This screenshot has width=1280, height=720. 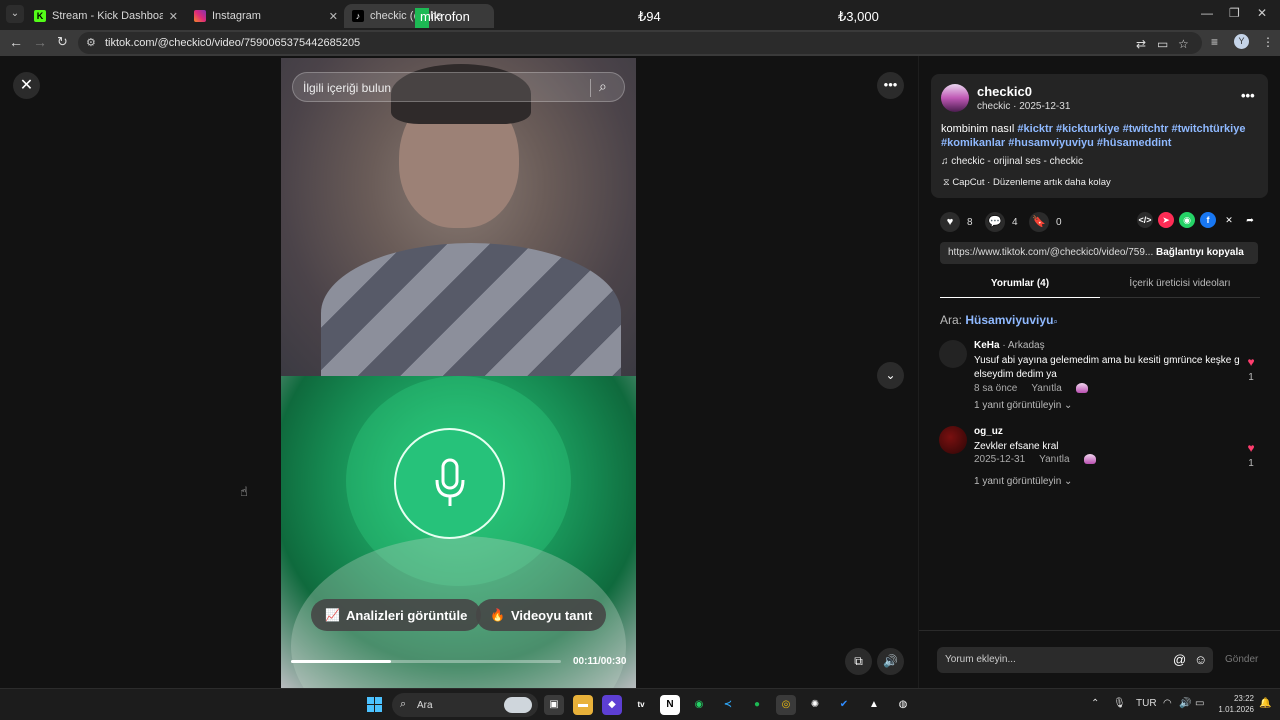 I want to click on notion-icon: N, so click(x=670, y=705).